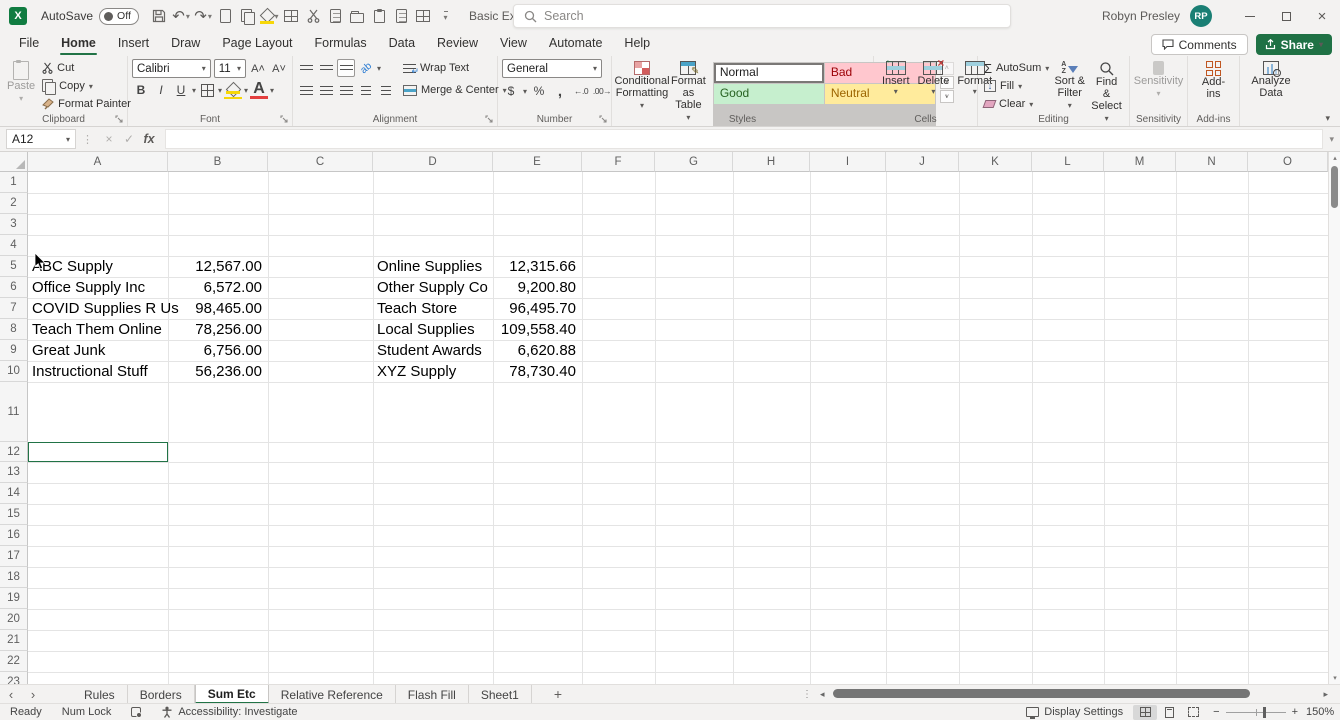 The width and height of the screenshot is (1340, 720). I want to click on cell-E6: 9,200.80, so click(537, 287).